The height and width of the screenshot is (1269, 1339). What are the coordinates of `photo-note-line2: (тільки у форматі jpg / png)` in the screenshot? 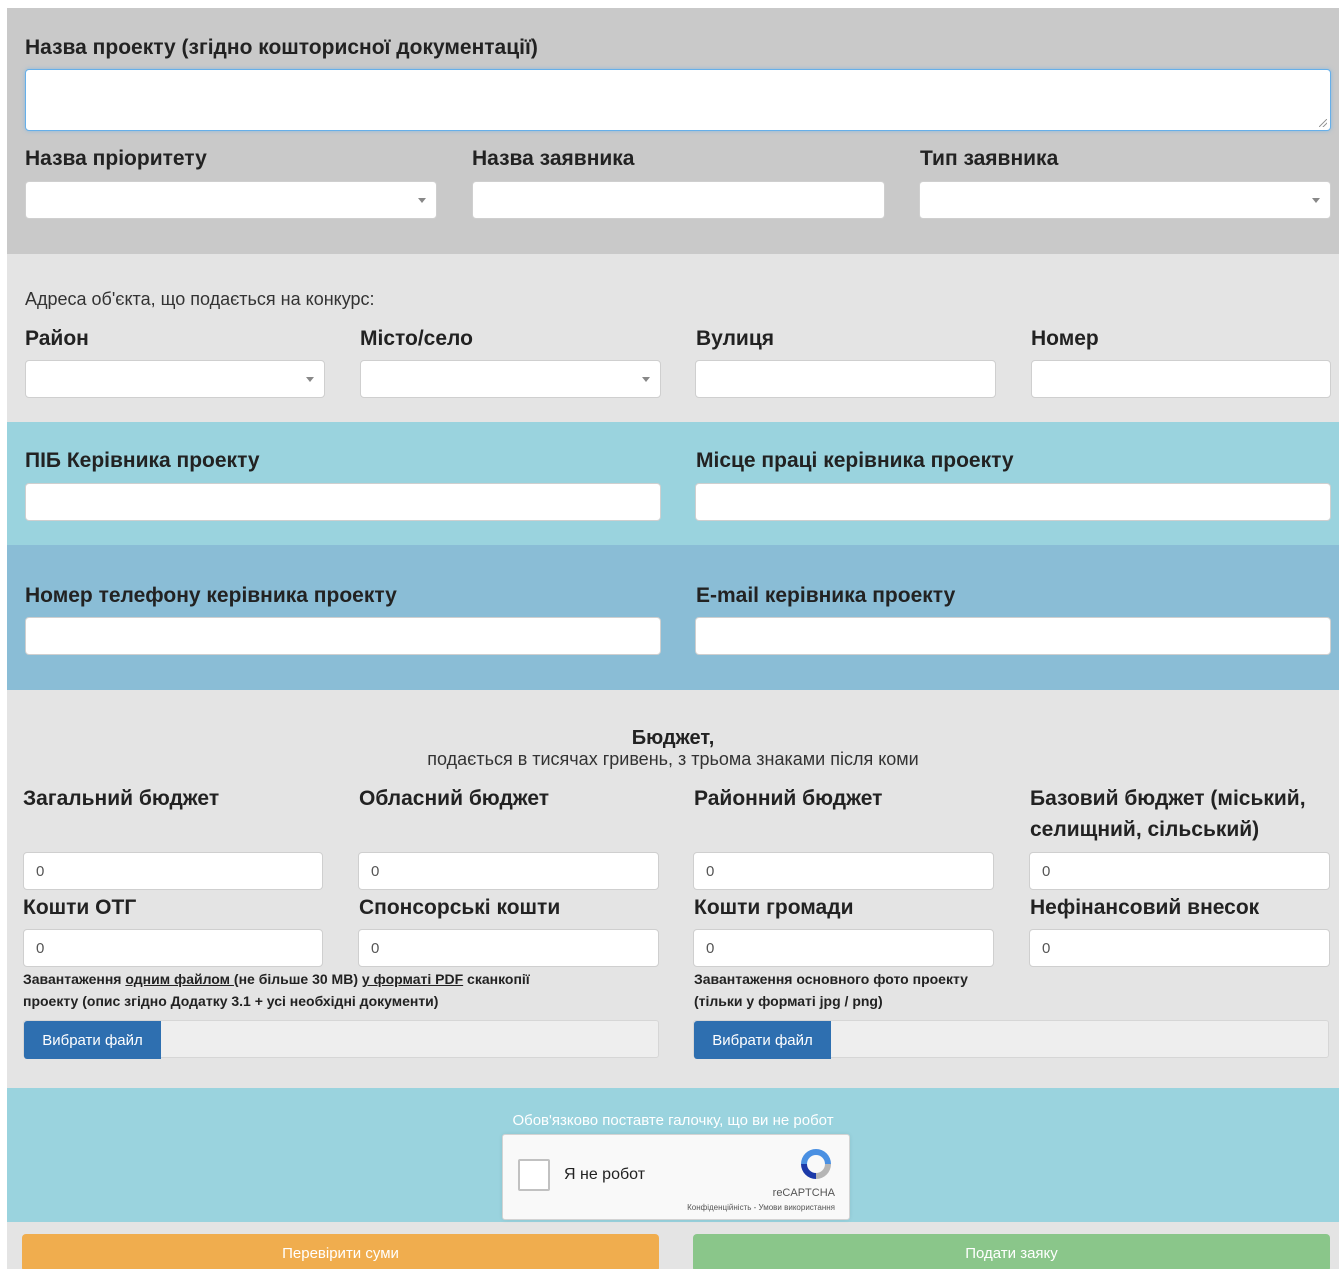 It's located at (788, 1001).